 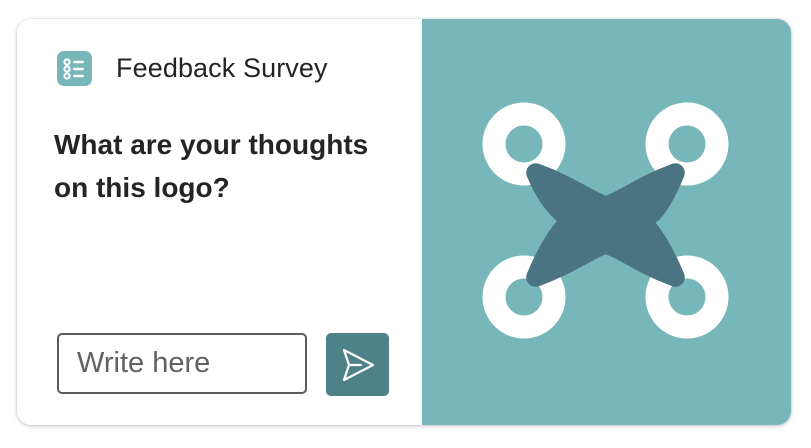 What do you see at coordinates (74, 68) in the screenshot?
I see `survey-list-icon` at bounding box center [74, 68].